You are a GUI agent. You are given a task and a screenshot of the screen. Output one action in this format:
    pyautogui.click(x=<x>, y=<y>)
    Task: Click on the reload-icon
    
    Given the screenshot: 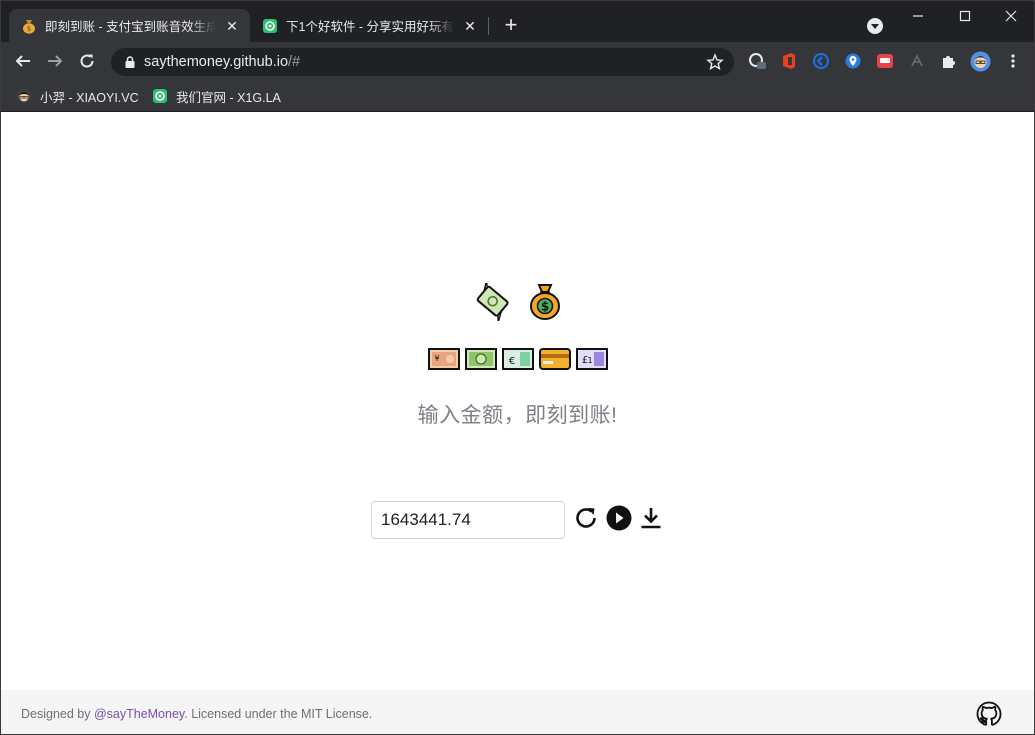 What is the action you would take?
    pyautogui.click(x=87, y=61)
    